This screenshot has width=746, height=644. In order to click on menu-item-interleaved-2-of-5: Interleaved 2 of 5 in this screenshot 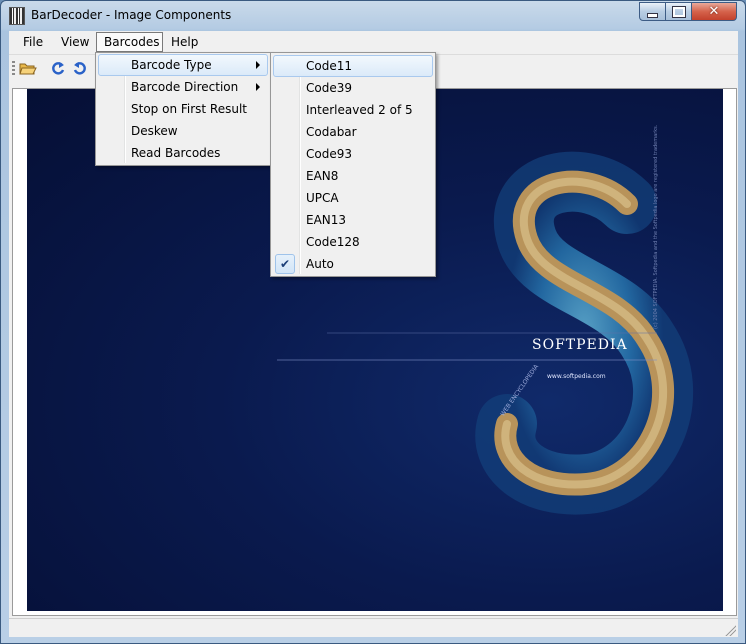, I will do `click(353, 110)`.